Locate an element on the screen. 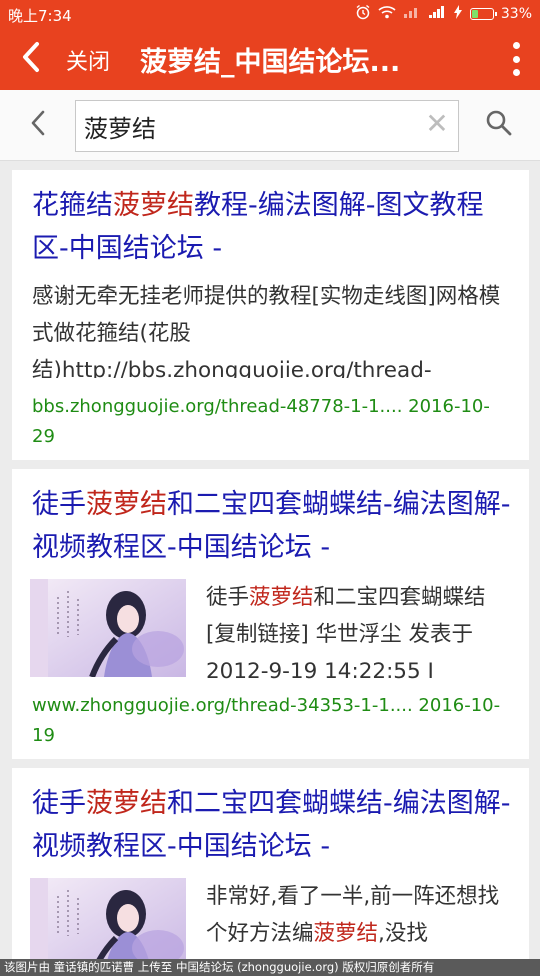  signal-icon is located at coordinates (437, 14).